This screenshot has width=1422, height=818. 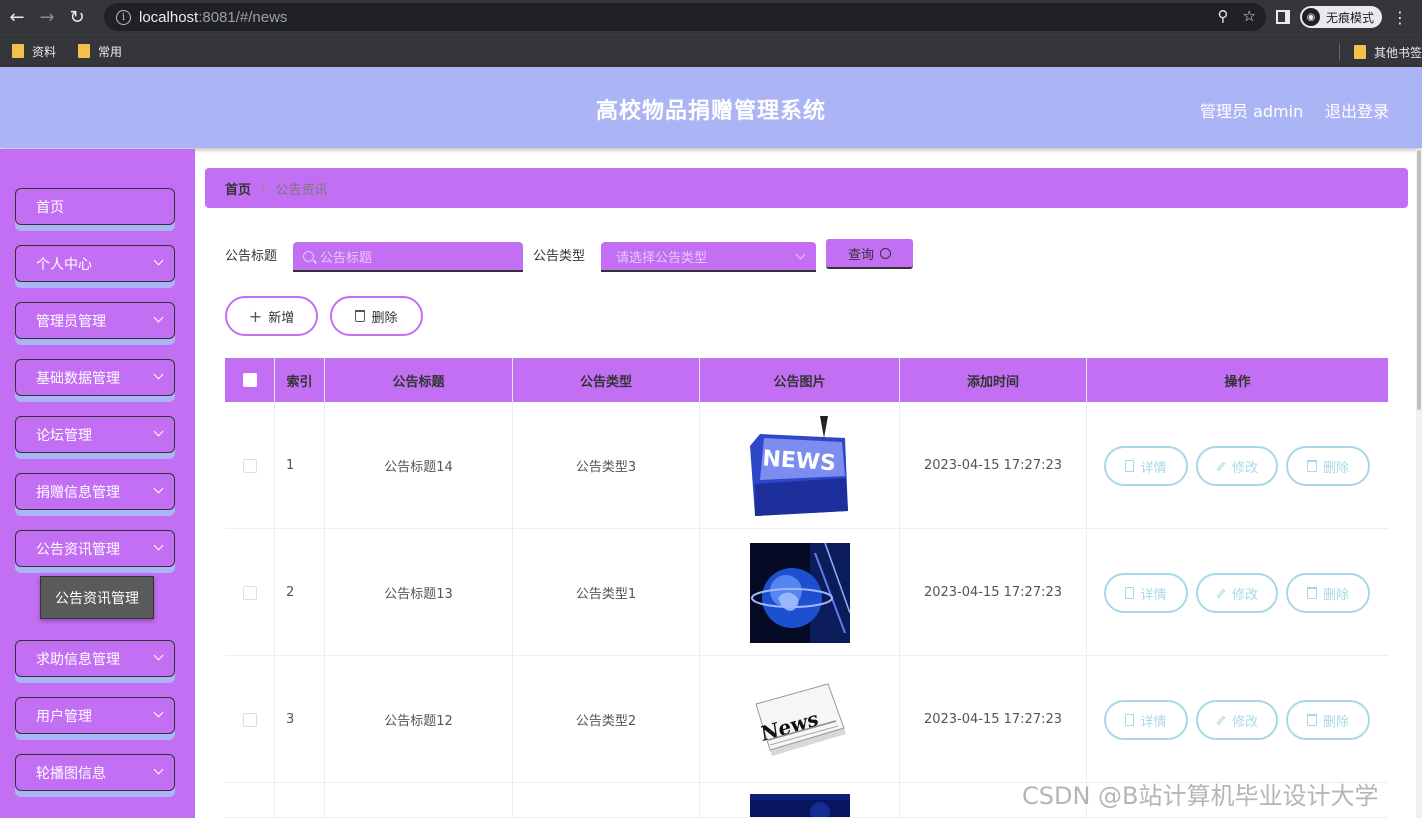 What do you see at coordinates (97, 597) in the screenshot?
I see `submenu-item-announcement-management: 公告资讯管理` at bounding box center [97, 597].